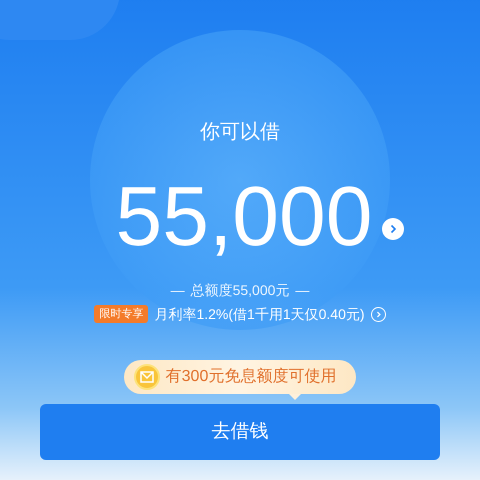 The width and height of the screenshot is (480, 480). What do you see at coordinates (244, 216) in the screenshot?
I see `loan-amount: 55,000` at bounding box center [244, 216].